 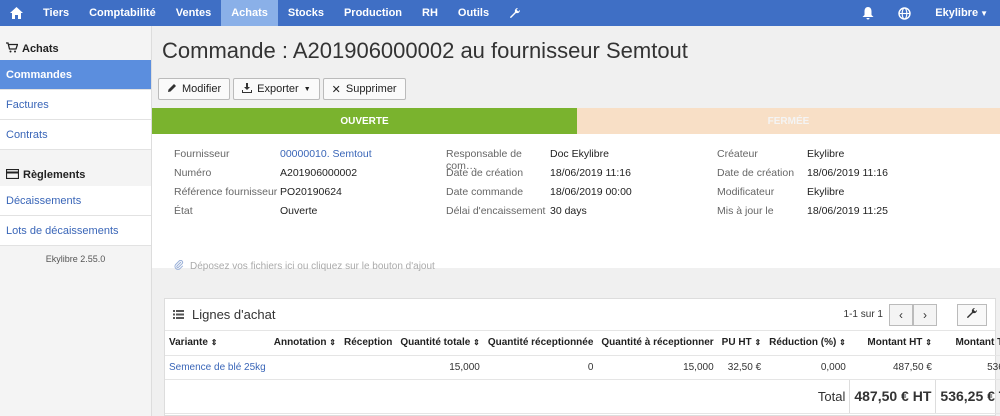 I want to click on cell-annotation, so click(x=304, y=367).